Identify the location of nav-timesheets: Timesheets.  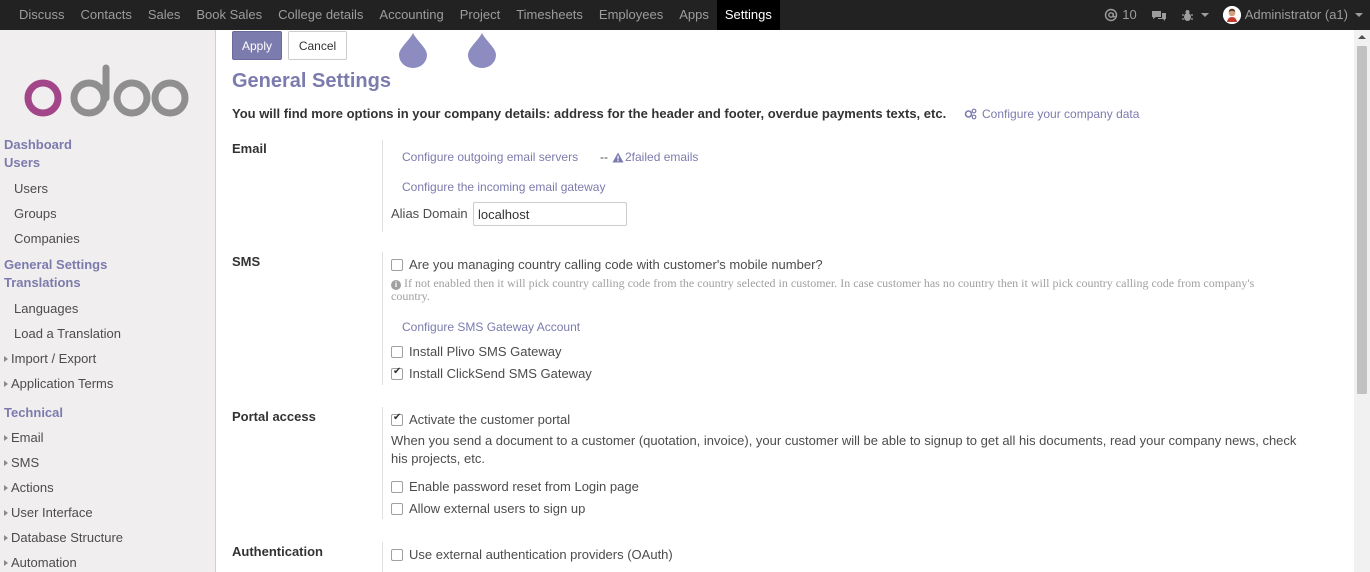
(549, 15).